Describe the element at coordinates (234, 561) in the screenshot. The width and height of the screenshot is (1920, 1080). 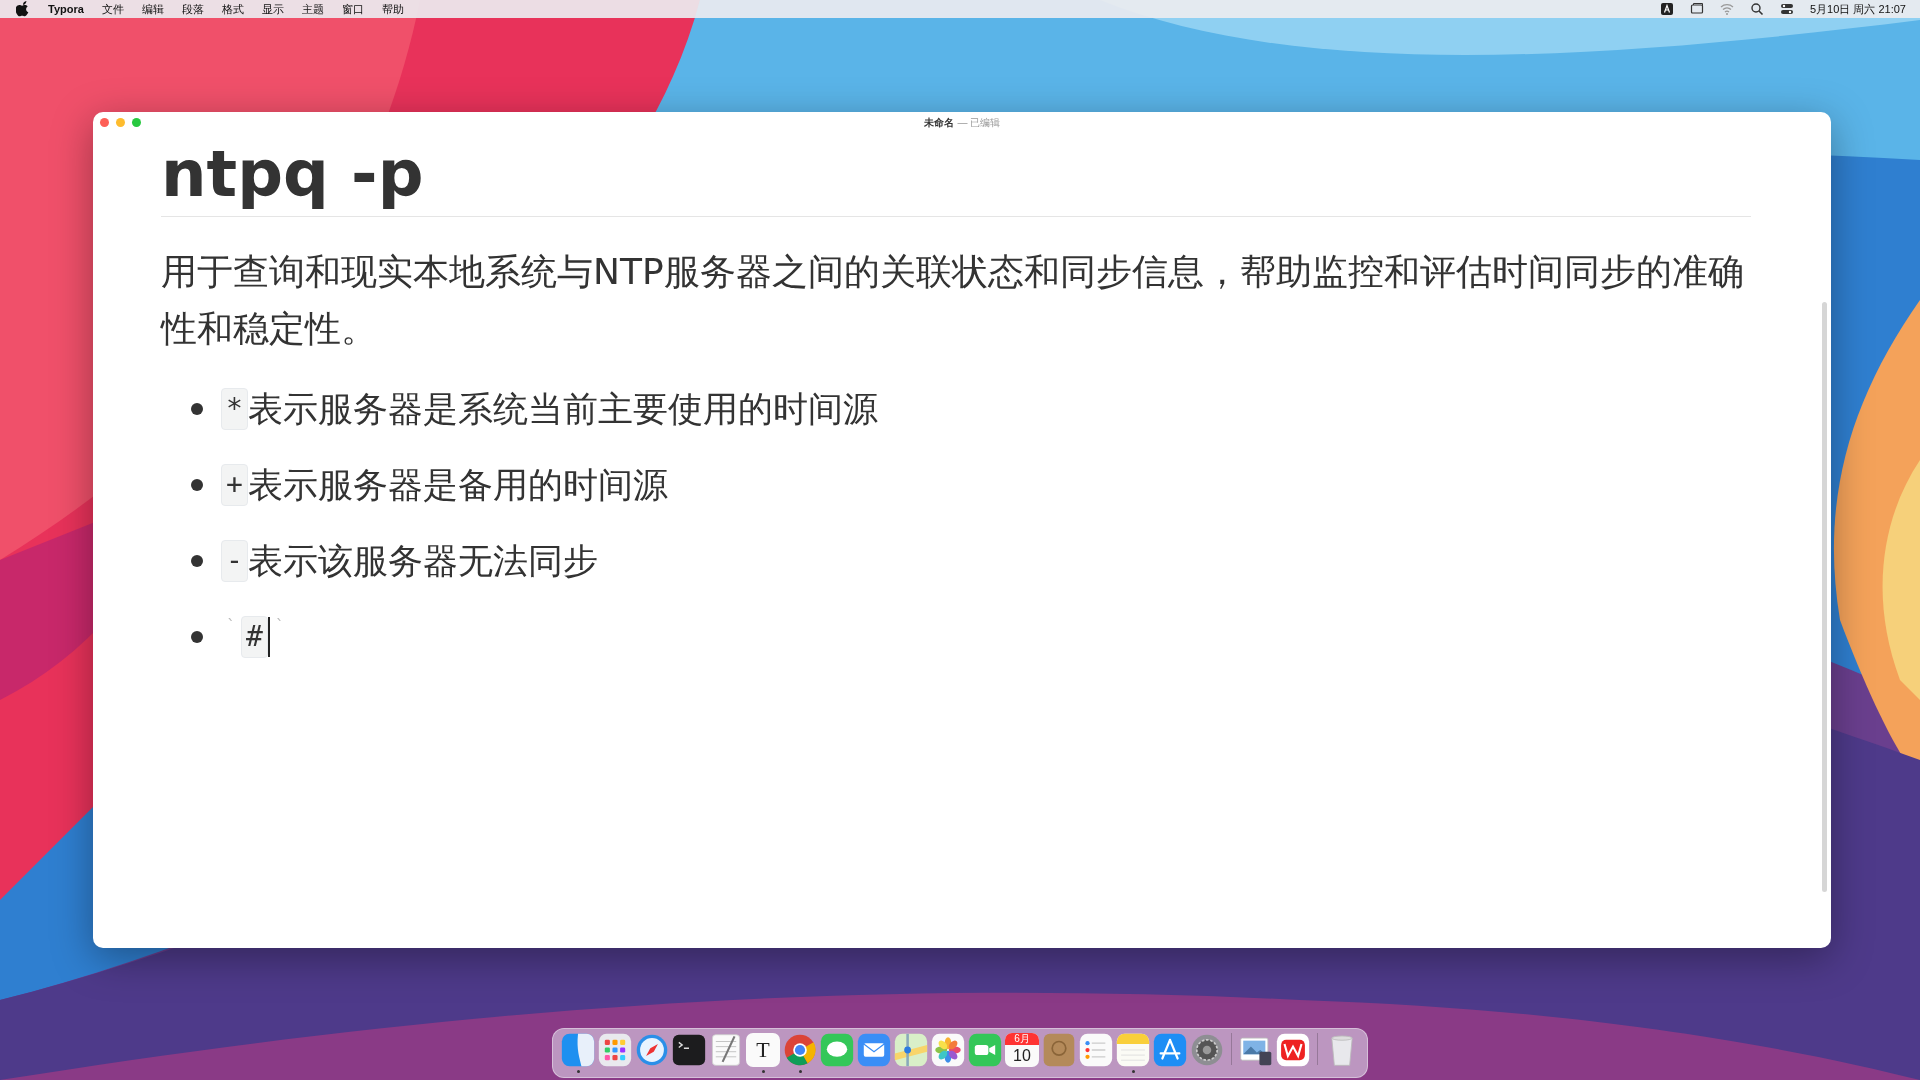
I see `inline-code: -` at that location.